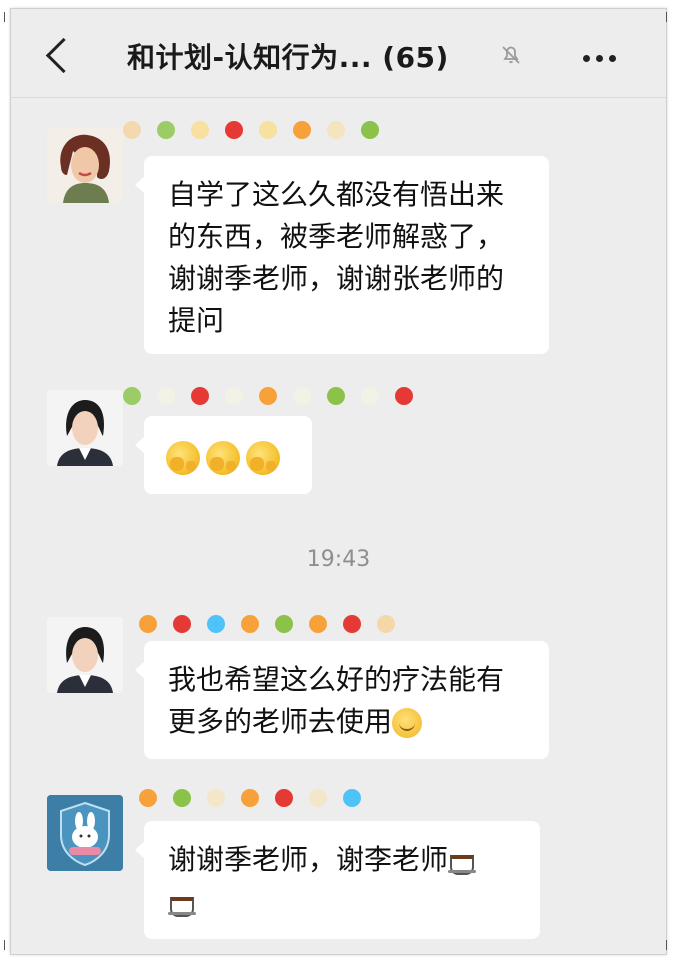  Describe the element at coordinates (407, 723) in the screenshot. I see `smiling-face-emoji` at that location.